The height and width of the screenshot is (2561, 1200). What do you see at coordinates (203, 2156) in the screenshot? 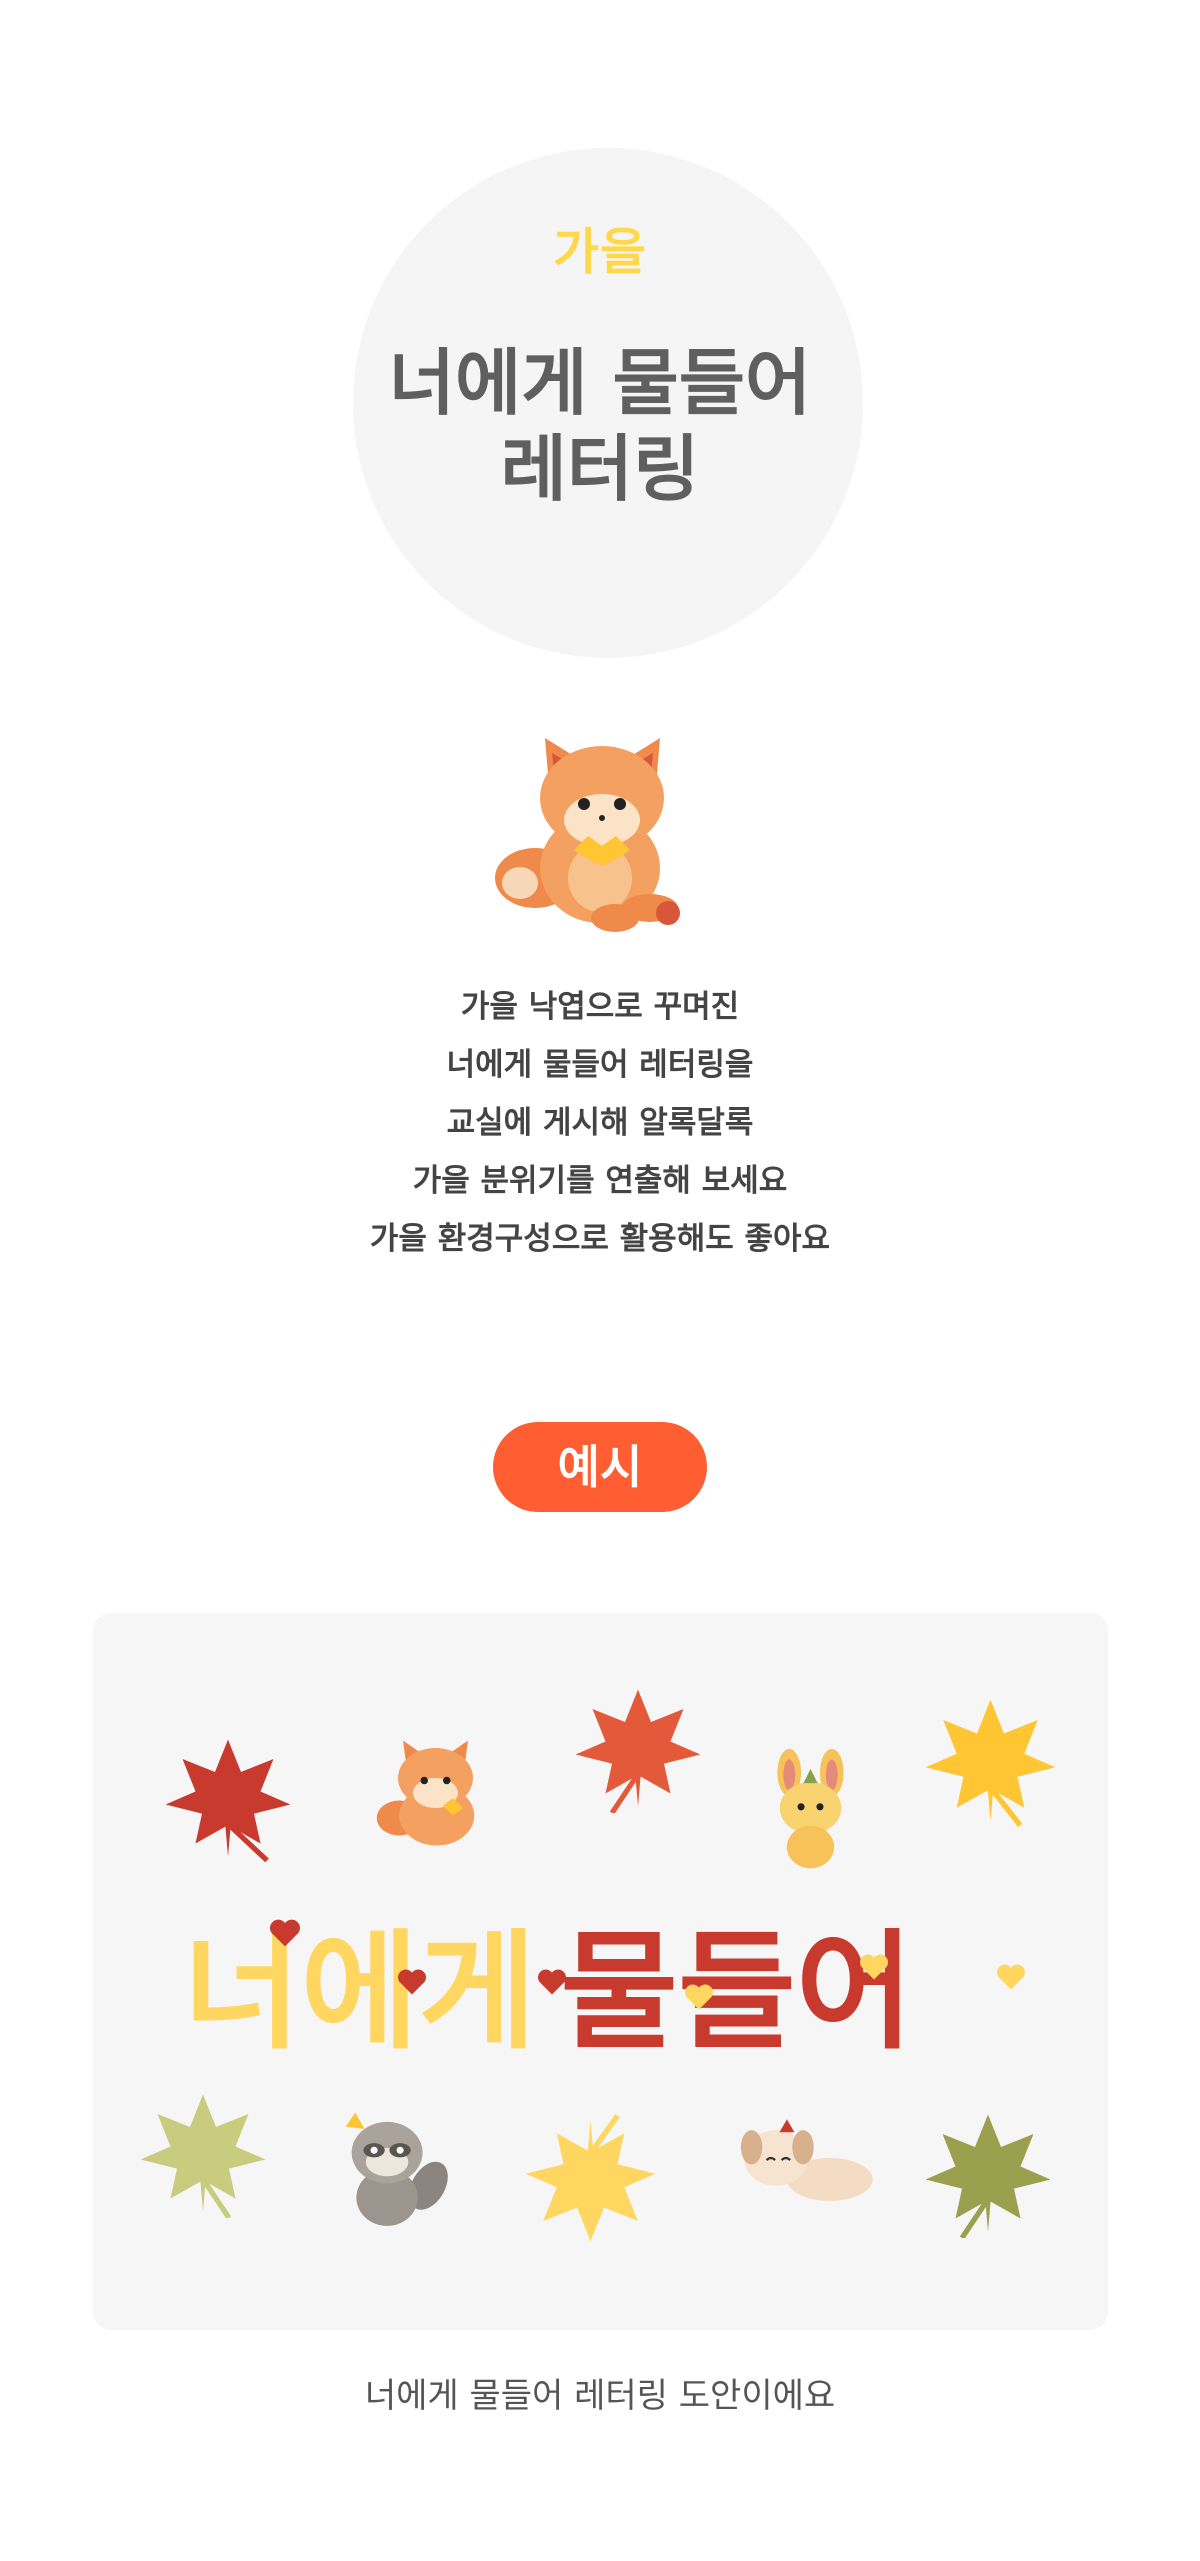
I see `olive-maple-leaf-icon` at bounding box center [203, 2156].